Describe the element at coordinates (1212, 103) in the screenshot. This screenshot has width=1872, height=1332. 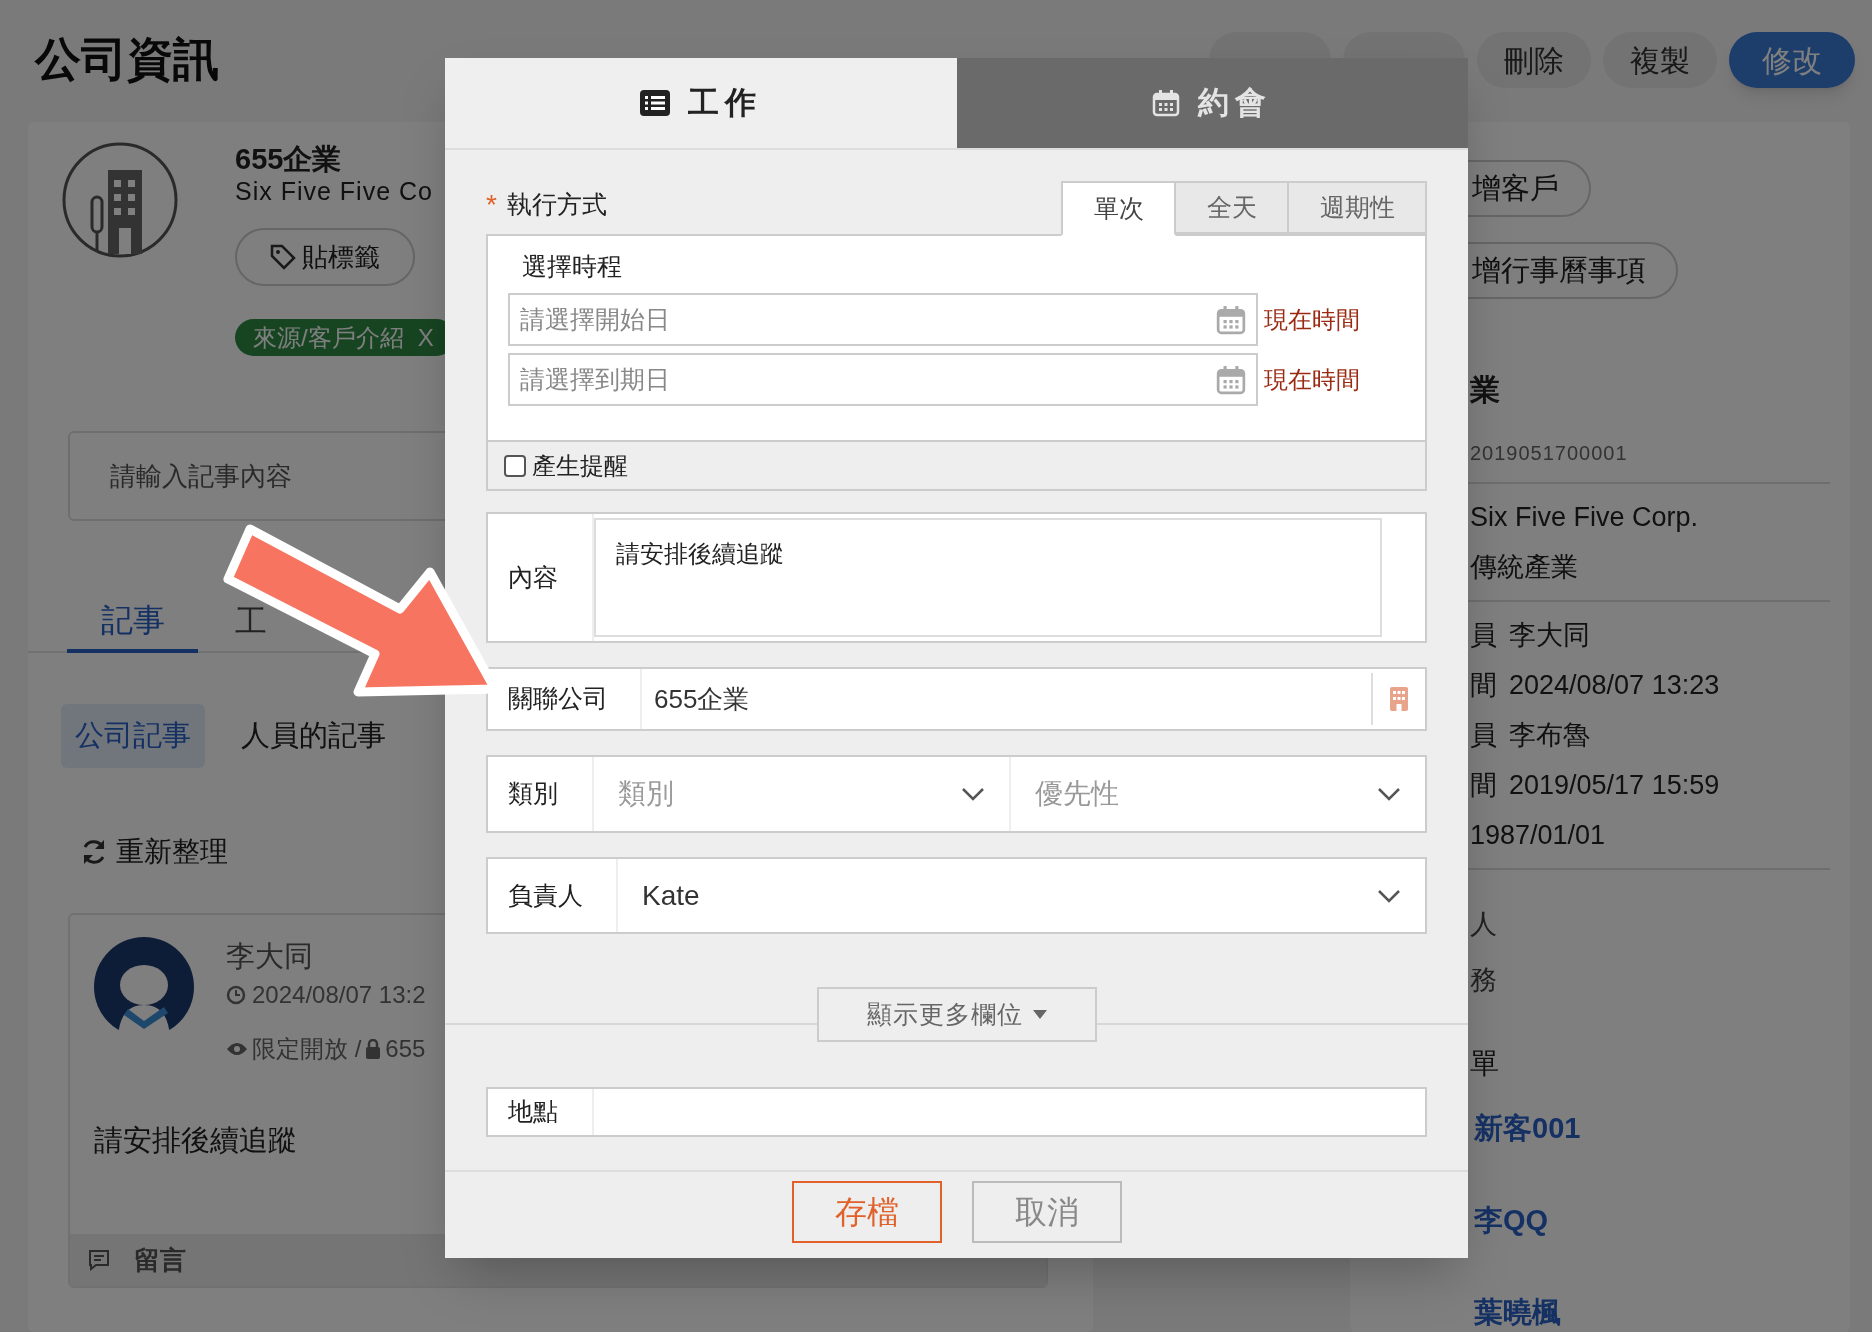
I see `dialog-tab: 約會` at that location.